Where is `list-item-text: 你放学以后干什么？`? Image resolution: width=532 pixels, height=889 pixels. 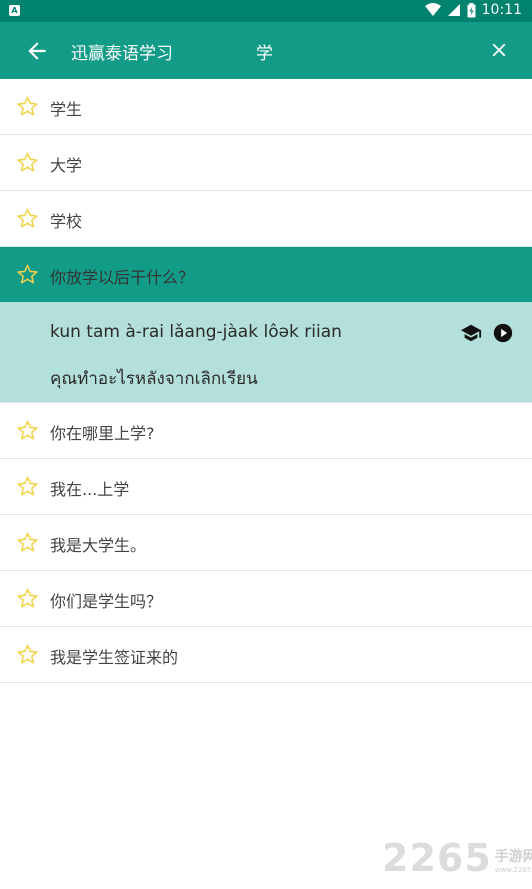
list-item-text: 你放学以后干什么？ is located at coordinates (122, 277).